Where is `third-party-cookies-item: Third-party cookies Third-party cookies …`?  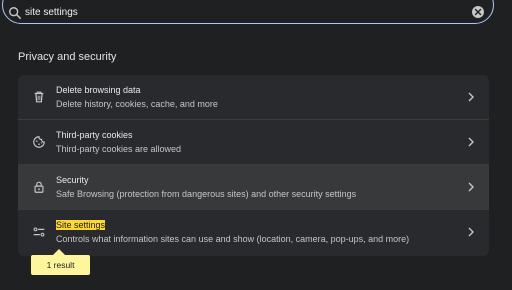 third-party-cookies-item: Third-party cookies Third-party cookies … is located at coordinates (253, 142).